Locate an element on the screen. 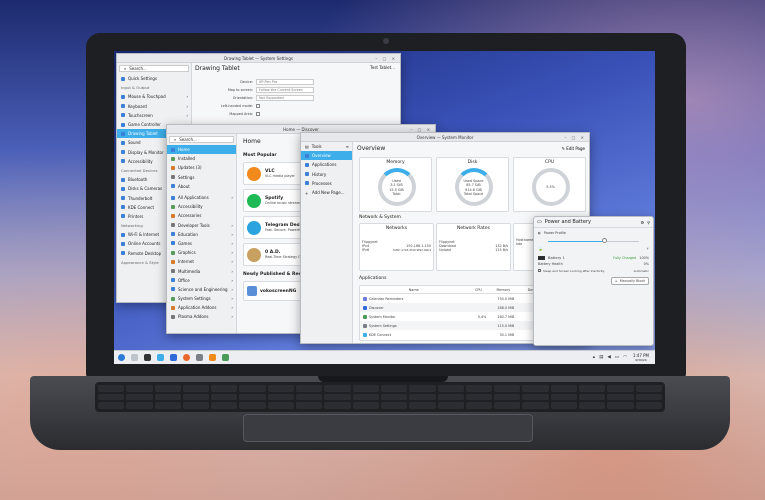 Image resolution: width=765 pixels, height=500 pixels. form-dropdown: Follow the Current Screen is located at coordinates (285, 90).